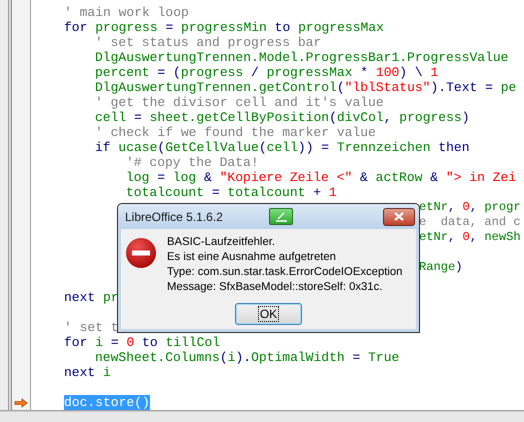 The width and height of the screenshot is (524, 422). I want to click on close-button, so click(399, 217).